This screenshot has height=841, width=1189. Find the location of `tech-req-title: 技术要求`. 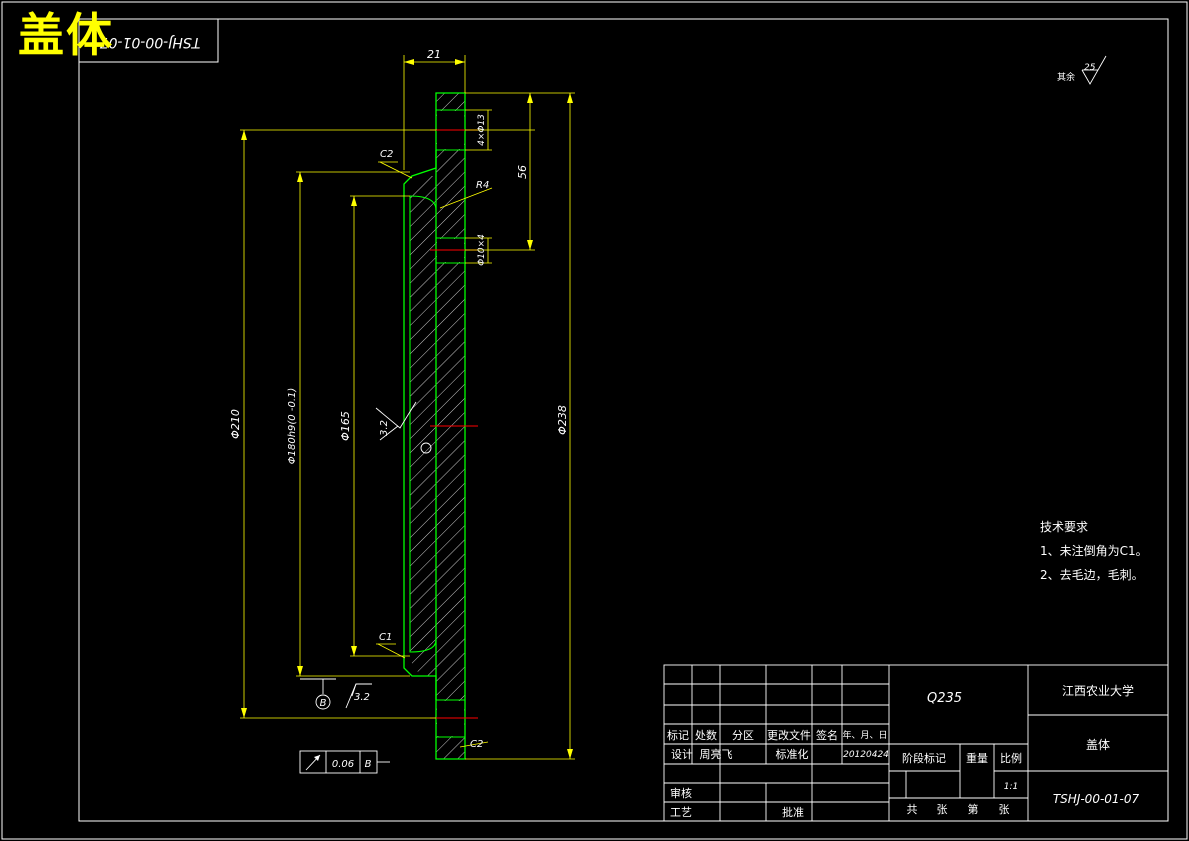

tech-req-title: 技术要求 is located at coordinates (1064, 527).